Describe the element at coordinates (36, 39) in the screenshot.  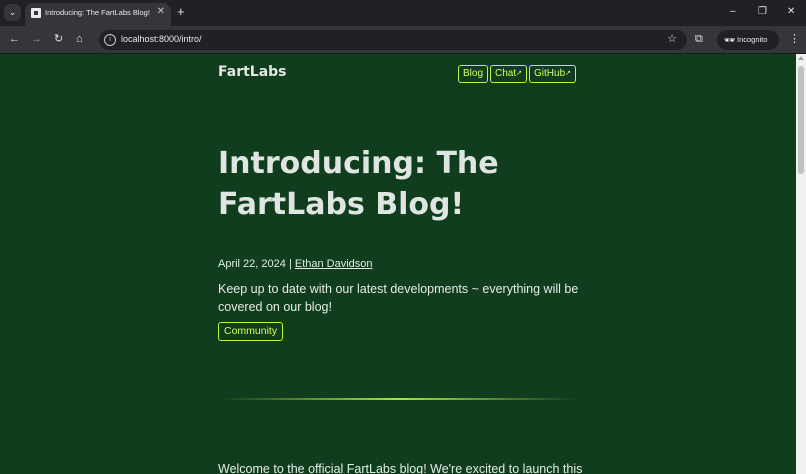
I see `forward-icon: →` at that location.